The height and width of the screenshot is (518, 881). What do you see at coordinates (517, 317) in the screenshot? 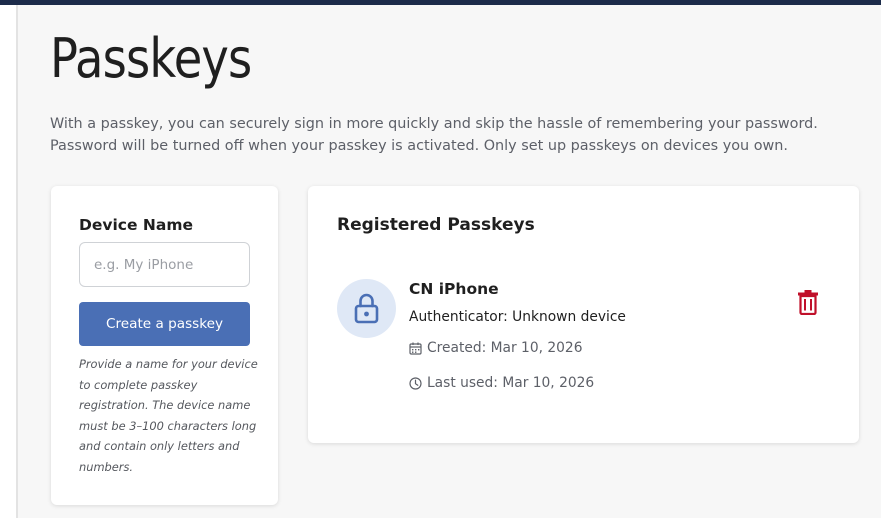
I see `passkey-authenticator: Authenticator: Unknown device` at bounding box center [517, 317].